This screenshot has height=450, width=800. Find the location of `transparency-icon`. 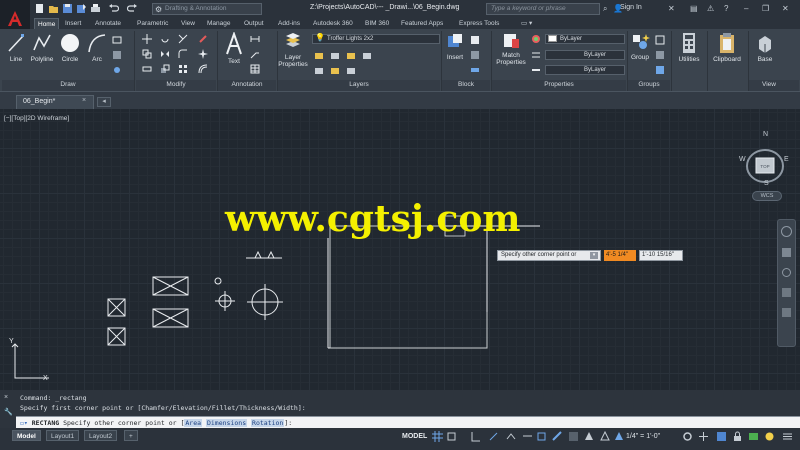

transparency-icon is located at coordinates (573, 436).